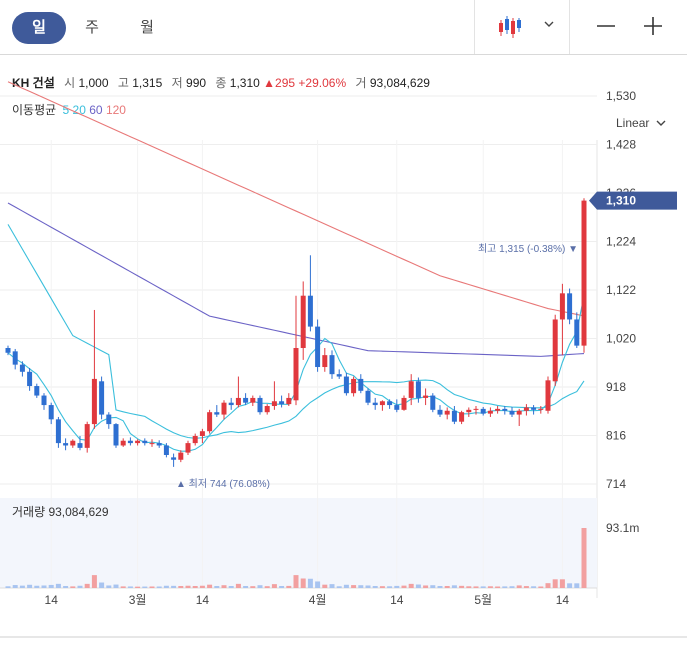  Describe the element at coordinates (621, 201) in the screenshot. I see `current-price-label: 1,310` at that location.